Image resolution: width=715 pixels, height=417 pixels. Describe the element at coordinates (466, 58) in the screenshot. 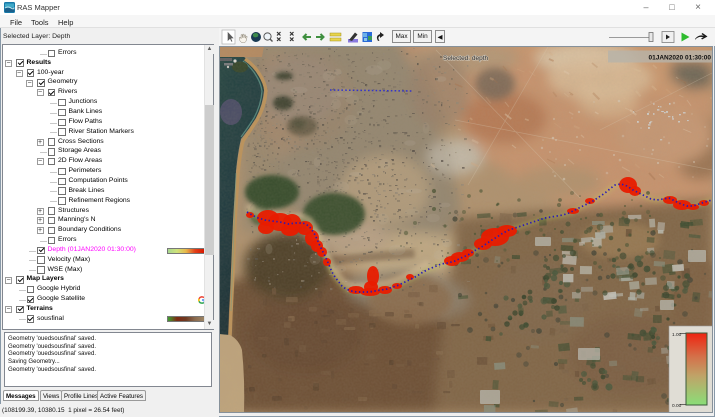

I see `svg-text: Selected: depth` at that location.